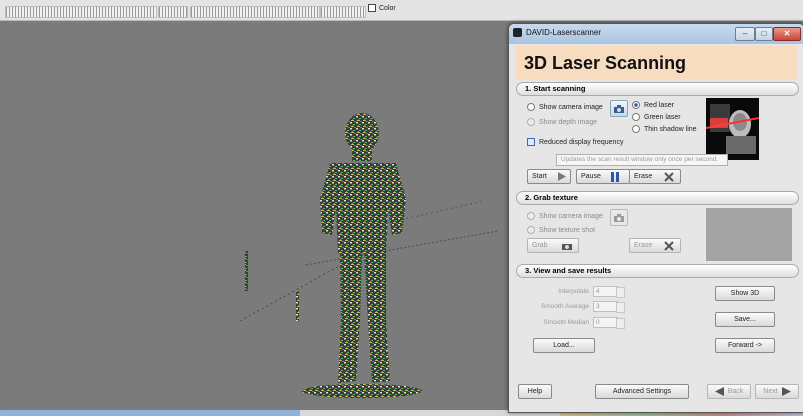 The image size is (803, 416). I want to click on radio-show-camera-image: Show camera image, so click(565, 107).